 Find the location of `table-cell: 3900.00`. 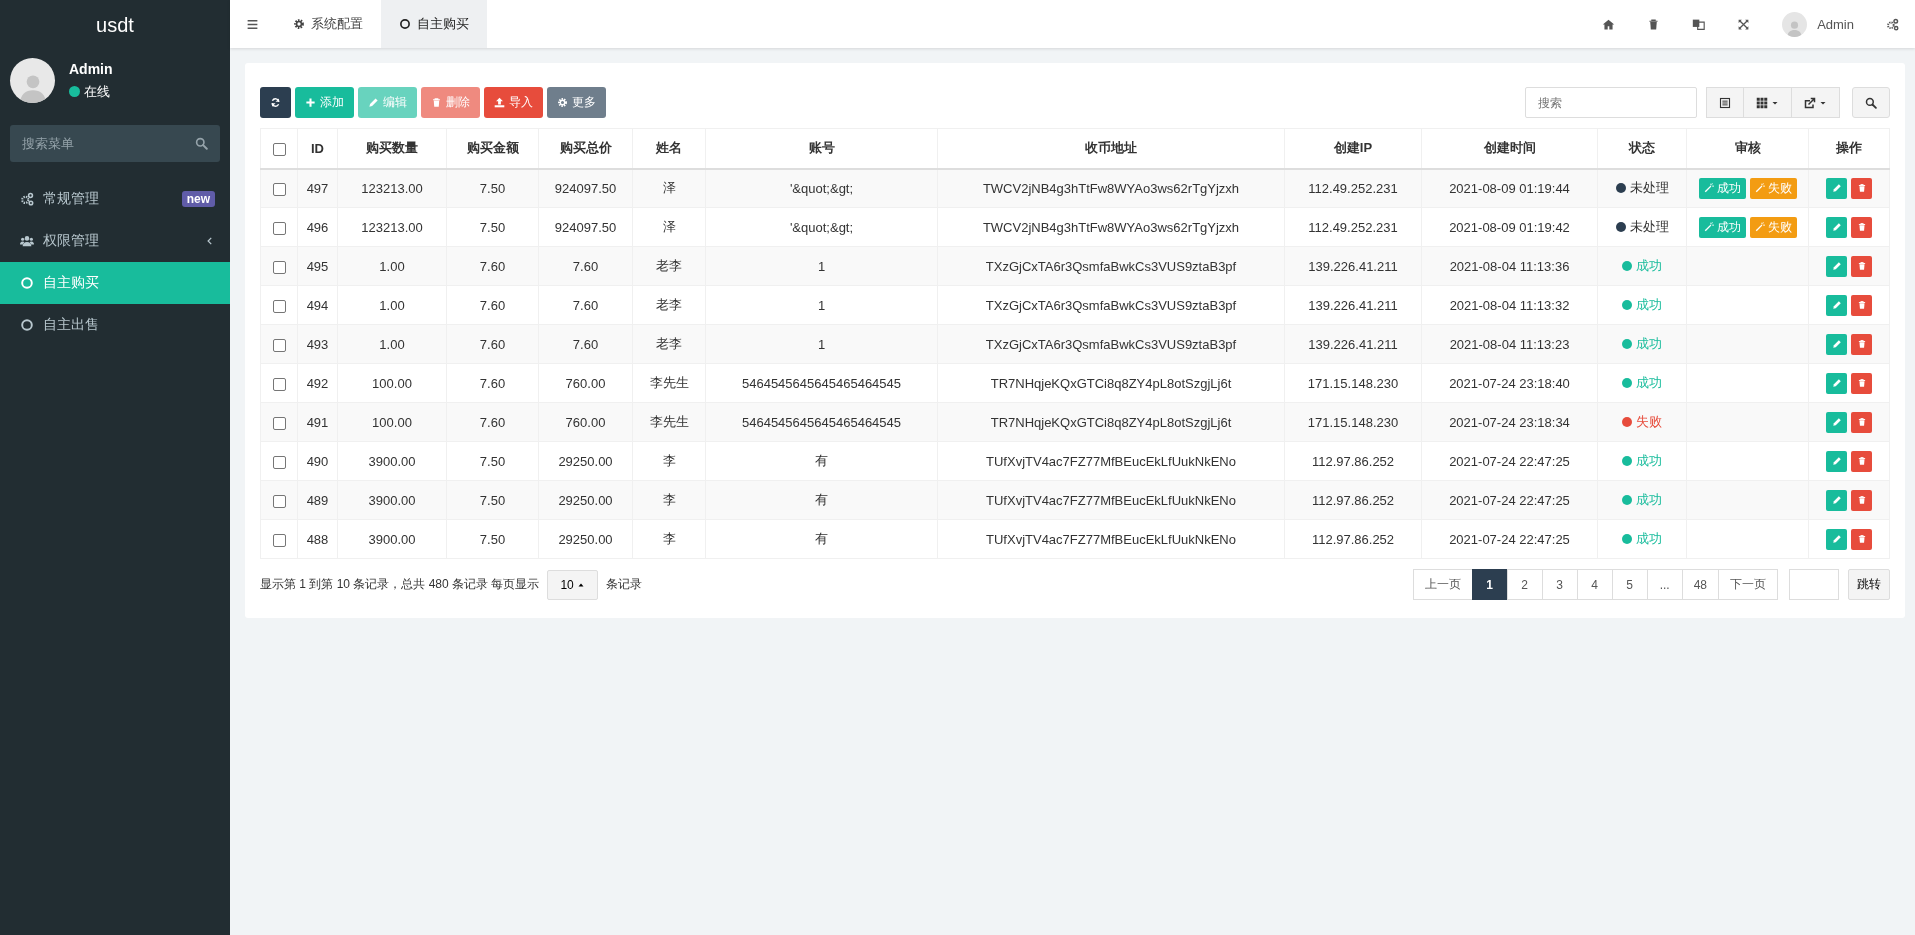

table-cell: 3900.00 is located at coordinates (392, 461).